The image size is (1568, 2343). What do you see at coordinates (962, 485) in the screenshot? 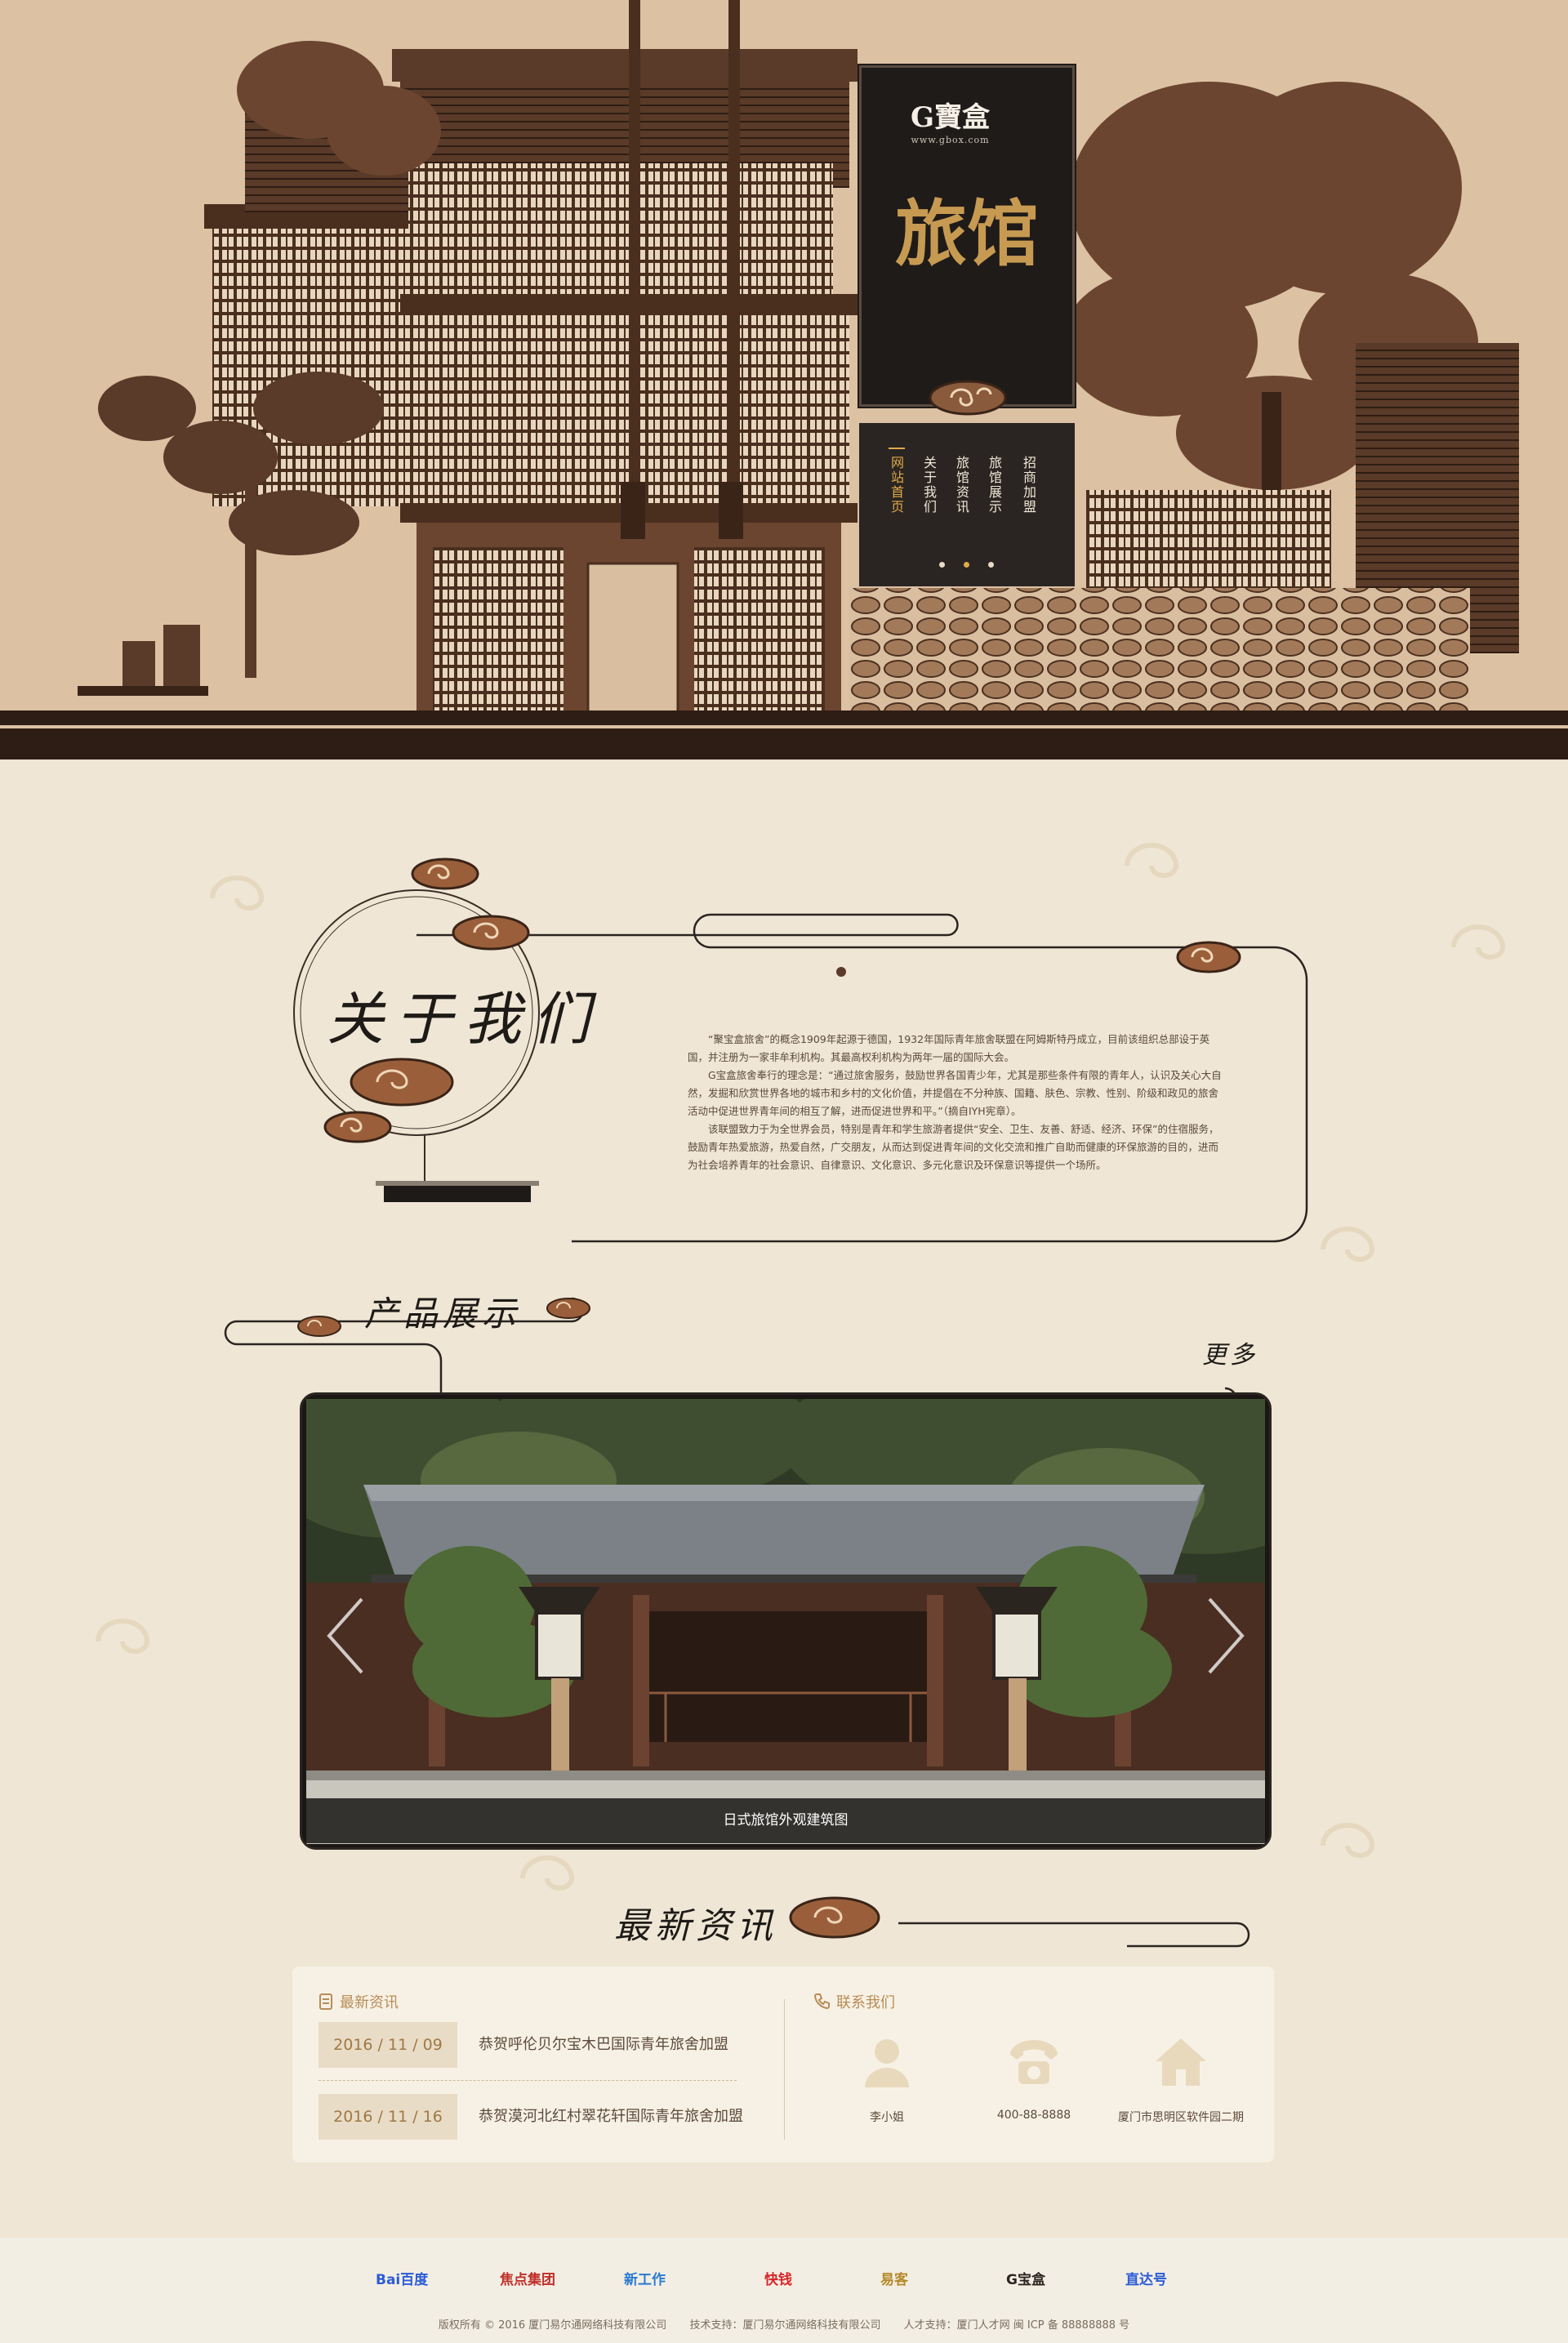
I see `nav-item-news: 旅馆资讯` at bounding box center [962, 485].